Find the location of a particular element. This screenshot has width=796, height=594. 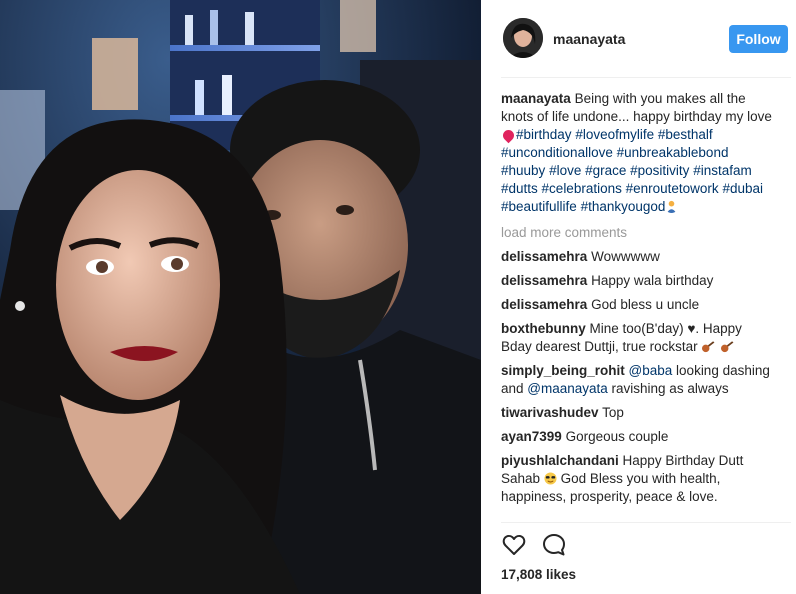

comment-item: delissamehra Wowwwww is located at coordinates (638, 257).